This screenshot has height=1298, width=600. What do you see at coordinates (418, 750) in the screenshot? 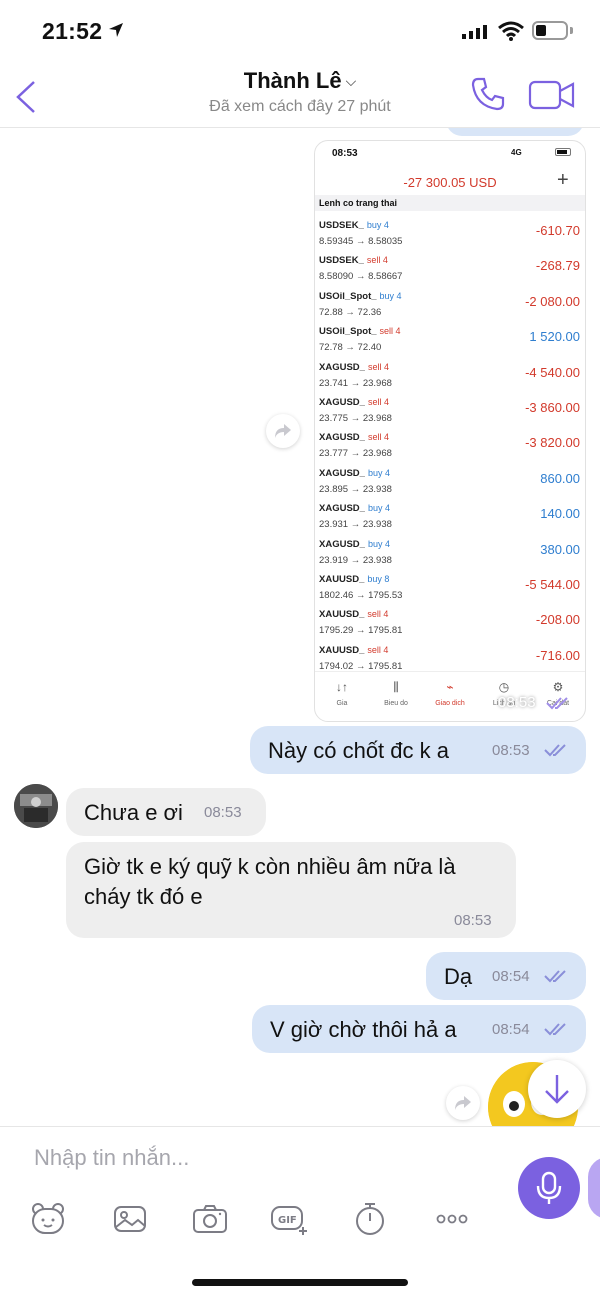
I see `outgoing-message: Này có chốt đc k a 08:53` at bounding box center [418, 750].